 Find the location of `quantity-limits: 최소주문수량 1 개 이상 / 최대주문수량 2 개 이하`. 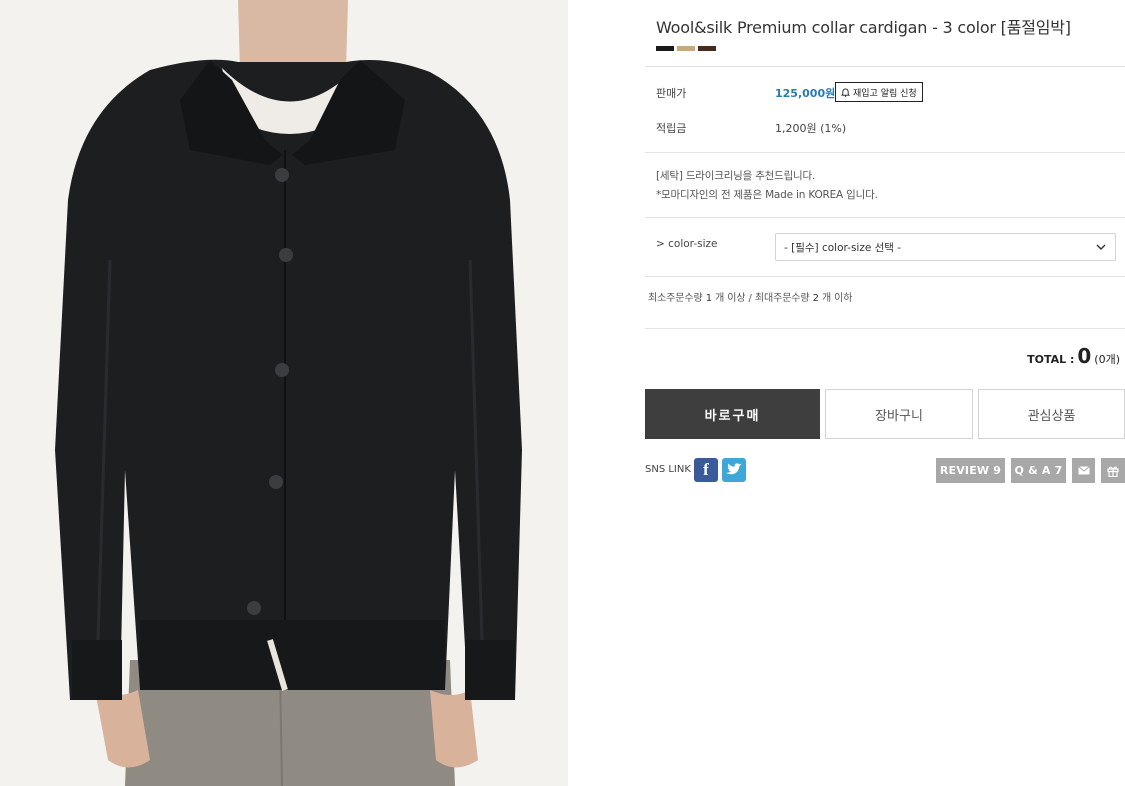

quantity-limits: 최소주문수량 1 개 이상 / 최대주문수량 2 개 이하 is located at coordinates (750, 296).